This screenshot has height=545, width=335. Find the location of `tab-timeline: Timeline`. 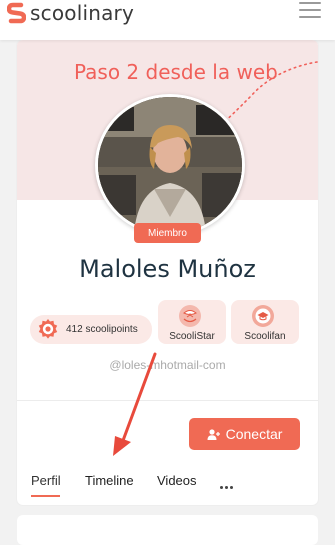

tab-timeline: Timeline is located at coordinates (109, 480).